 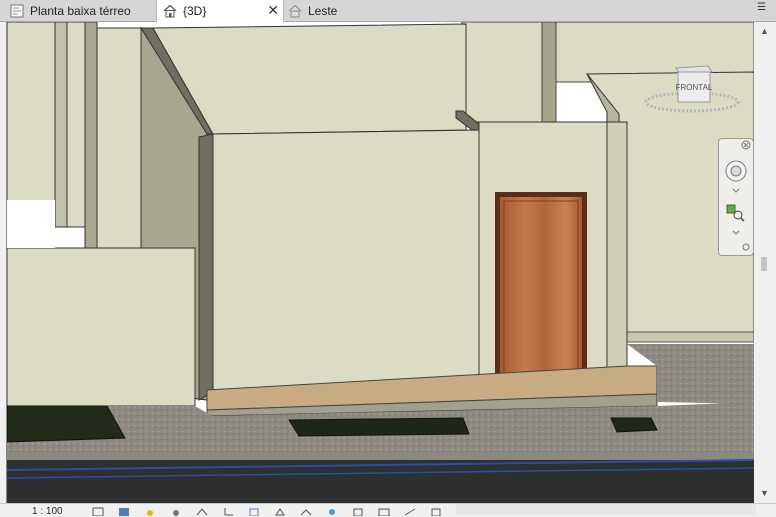 I want to click on tab-planta-baixa: Planta baixa térreo, so click(x=82, y=10).